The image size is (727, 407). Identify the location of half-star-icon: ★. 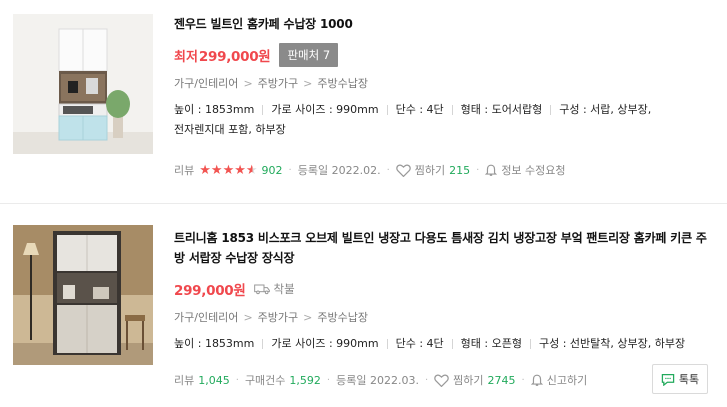
(251, 170).